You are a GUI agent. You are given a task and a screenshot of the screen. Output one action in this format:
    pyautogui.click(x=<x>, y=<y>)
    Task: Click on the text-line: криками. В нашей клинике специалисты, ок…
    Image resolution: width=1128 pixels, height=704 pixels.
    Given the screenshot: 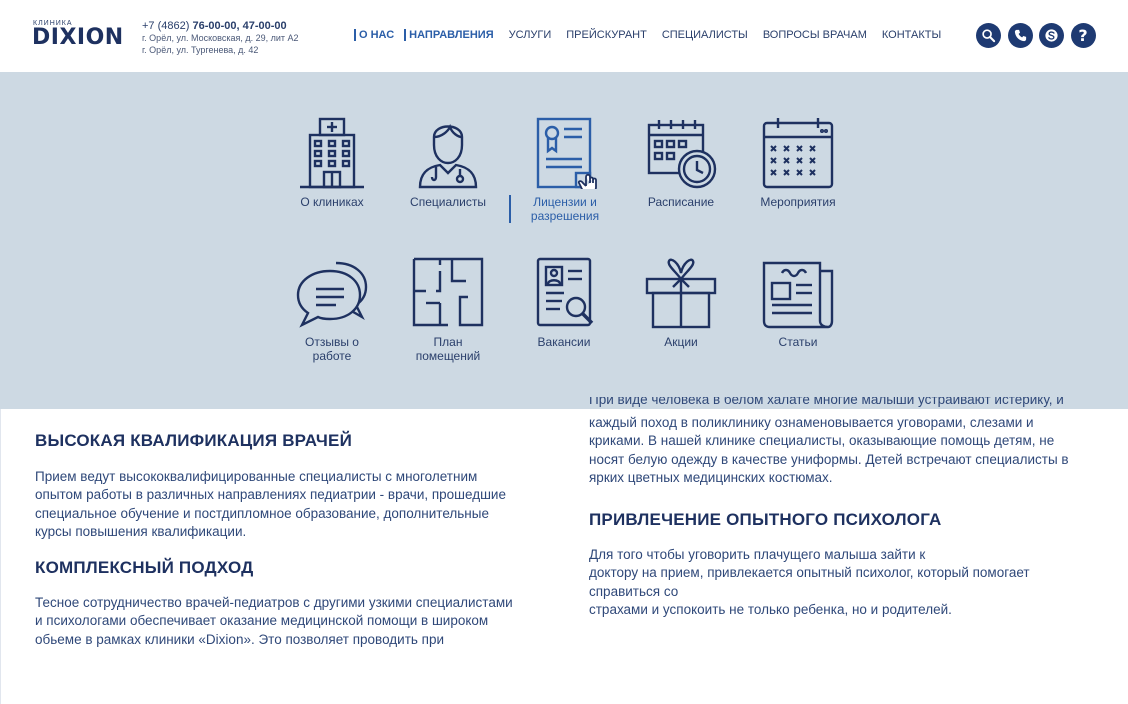 What is the action you would take?
    pyautogui.click(x=822, y=441)
    